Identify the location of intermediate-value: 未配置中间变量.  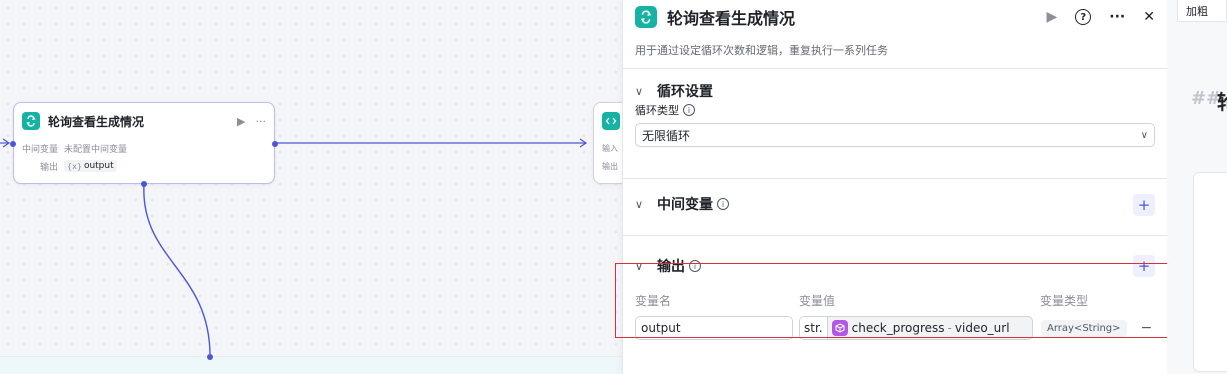
(96, 149).